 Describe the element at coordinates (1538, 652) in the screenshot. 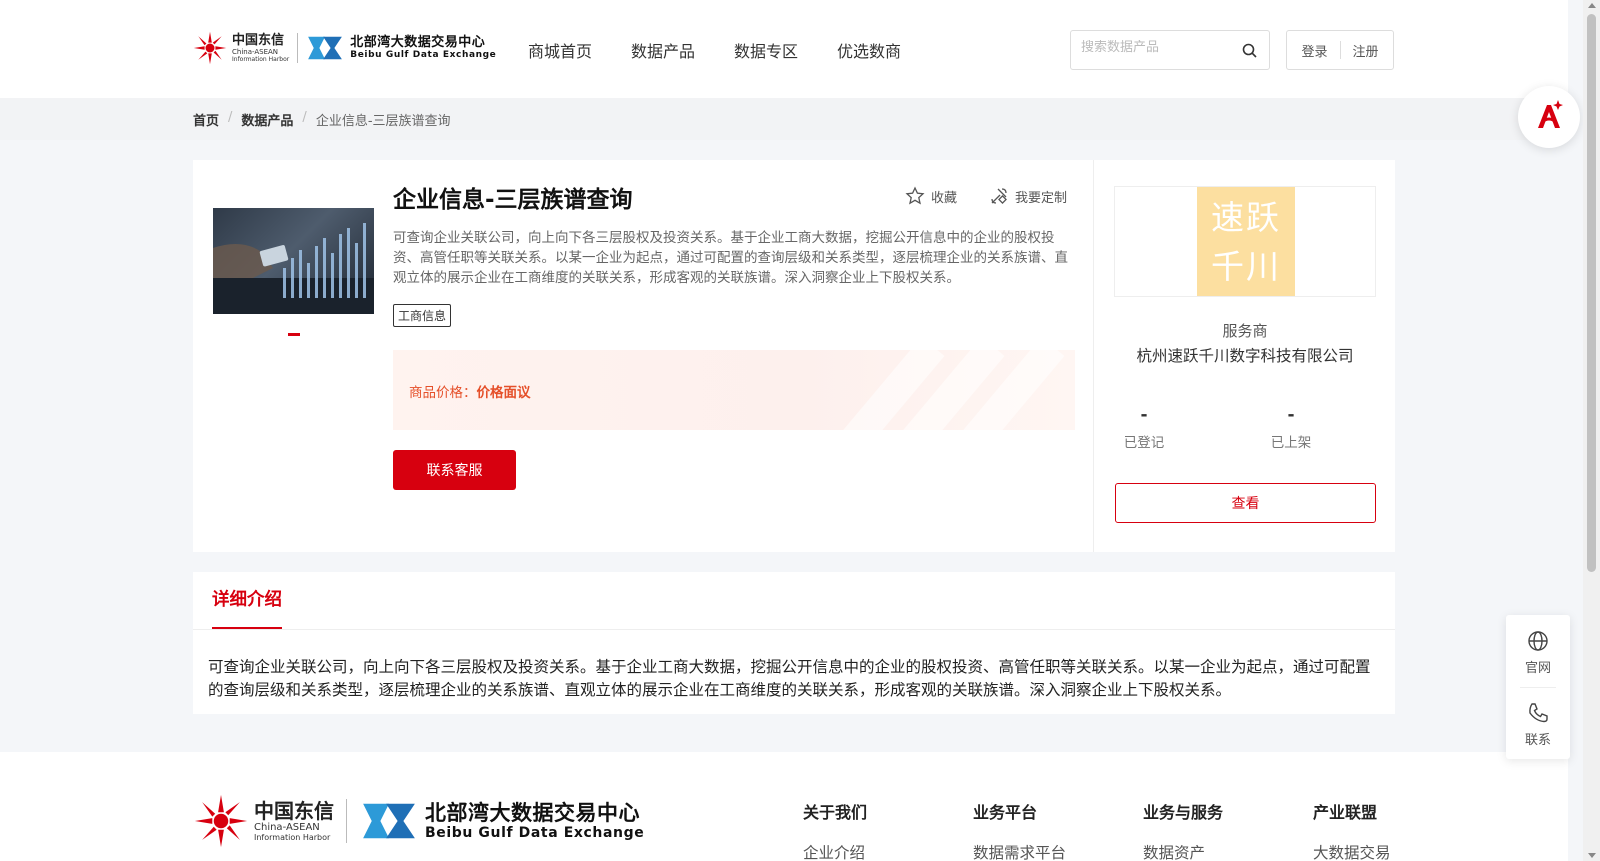

I see `website-button: 官网` at that location.